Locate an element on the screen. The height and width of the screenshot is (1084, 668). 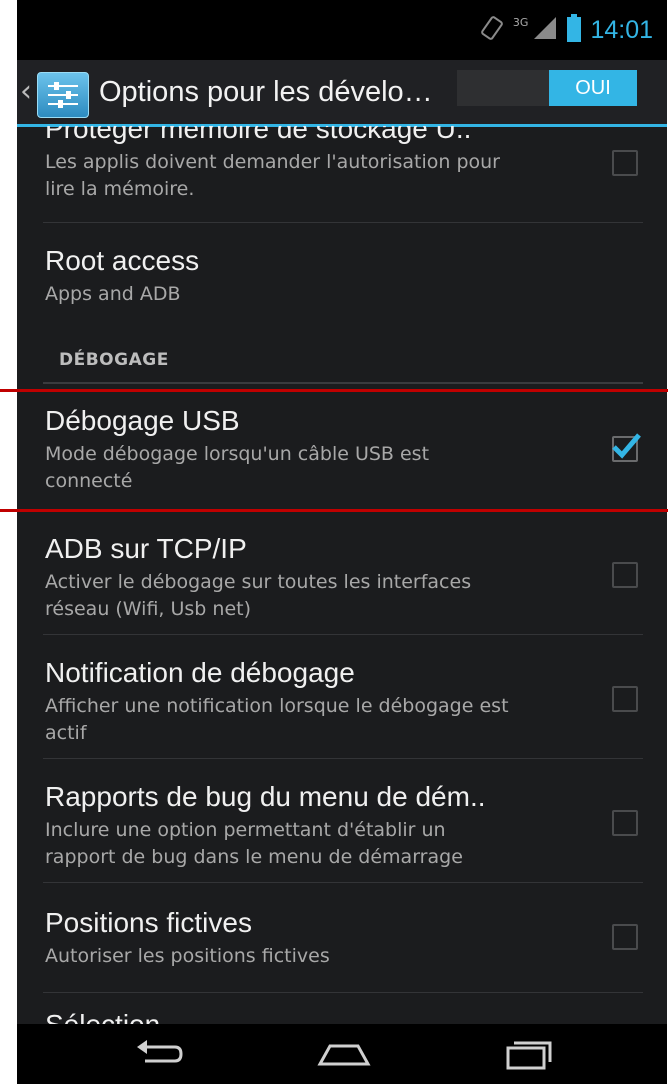
status-bar: 3G 14:01 is located at coordinates (342, 30).